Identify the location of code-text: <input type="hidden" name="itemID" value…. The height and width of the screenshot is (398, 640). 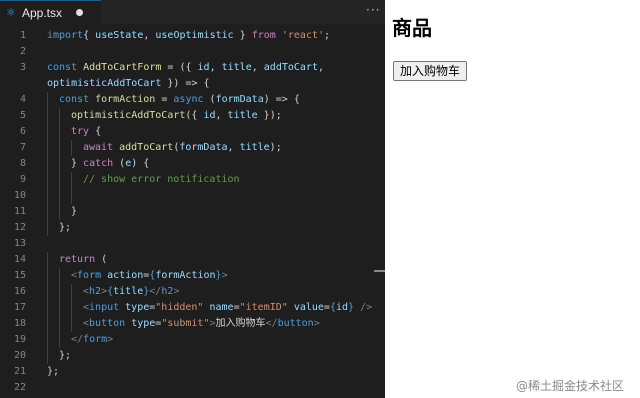
(227, 308).